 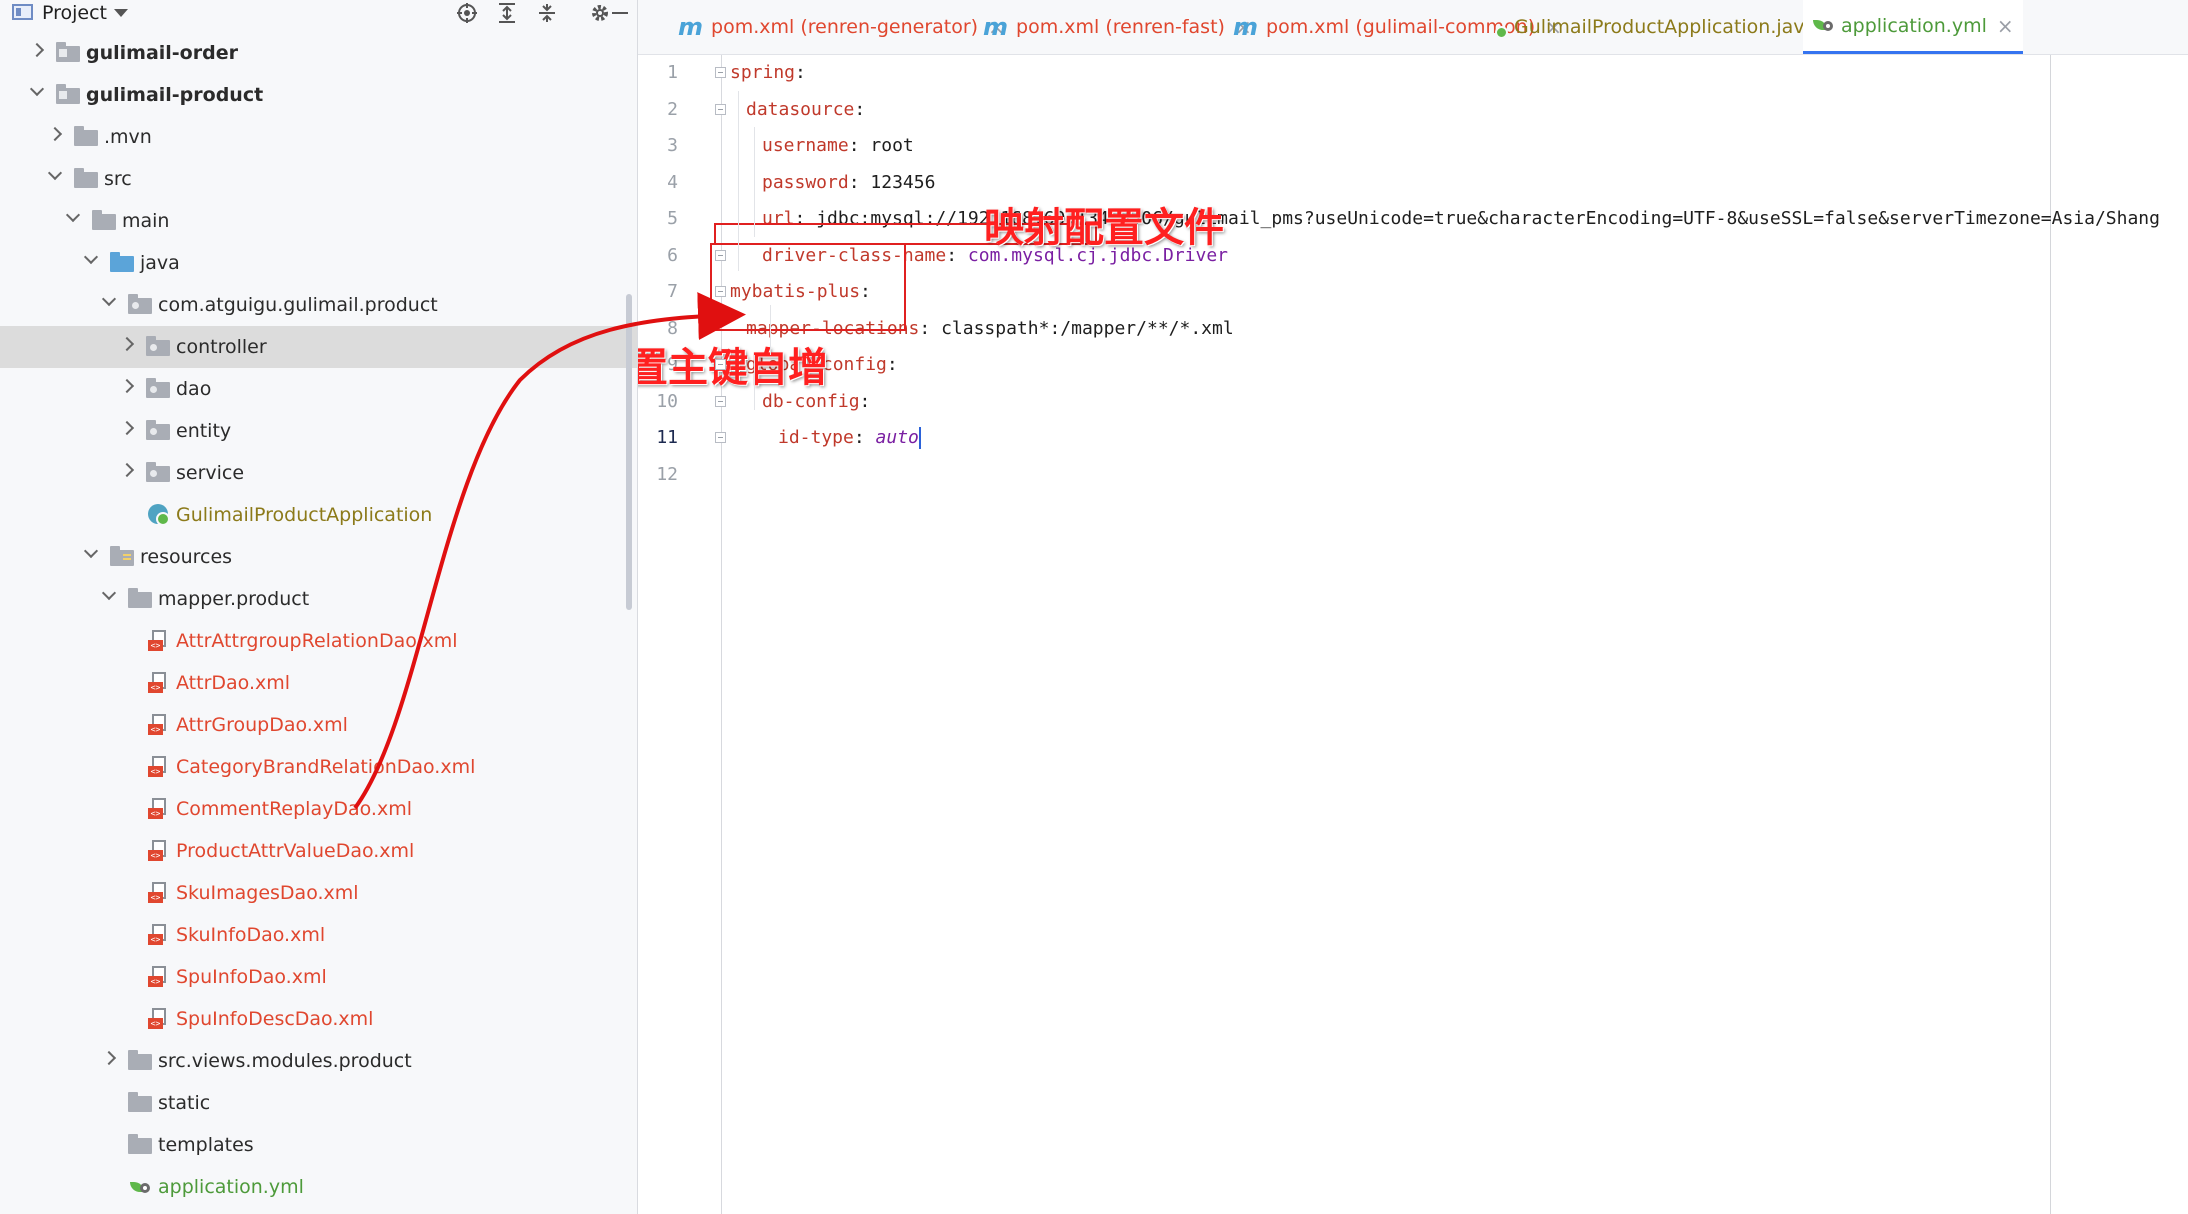 What do you see at coordinates (318, 725) in the screenshot?
I see `tree-item: <> AttrGroupDao.xml` at bounding box center [318, 725].